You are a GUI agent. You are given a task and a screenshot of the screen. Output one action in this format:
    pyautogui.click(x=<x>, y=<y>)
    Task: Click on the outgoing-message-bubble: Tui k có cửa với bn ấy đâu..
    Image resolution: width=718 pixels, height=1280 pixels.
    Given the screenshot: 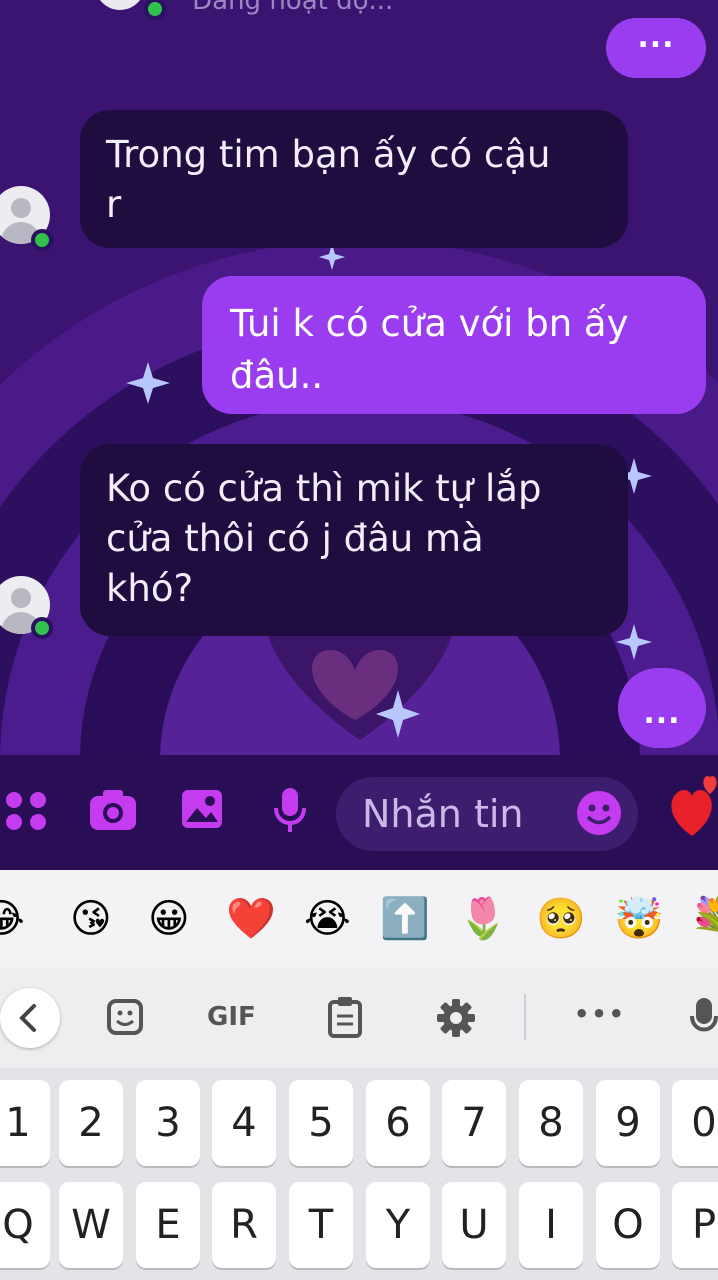 What is the action you would take?
    pyautogui.click(x=454, y=345)
    